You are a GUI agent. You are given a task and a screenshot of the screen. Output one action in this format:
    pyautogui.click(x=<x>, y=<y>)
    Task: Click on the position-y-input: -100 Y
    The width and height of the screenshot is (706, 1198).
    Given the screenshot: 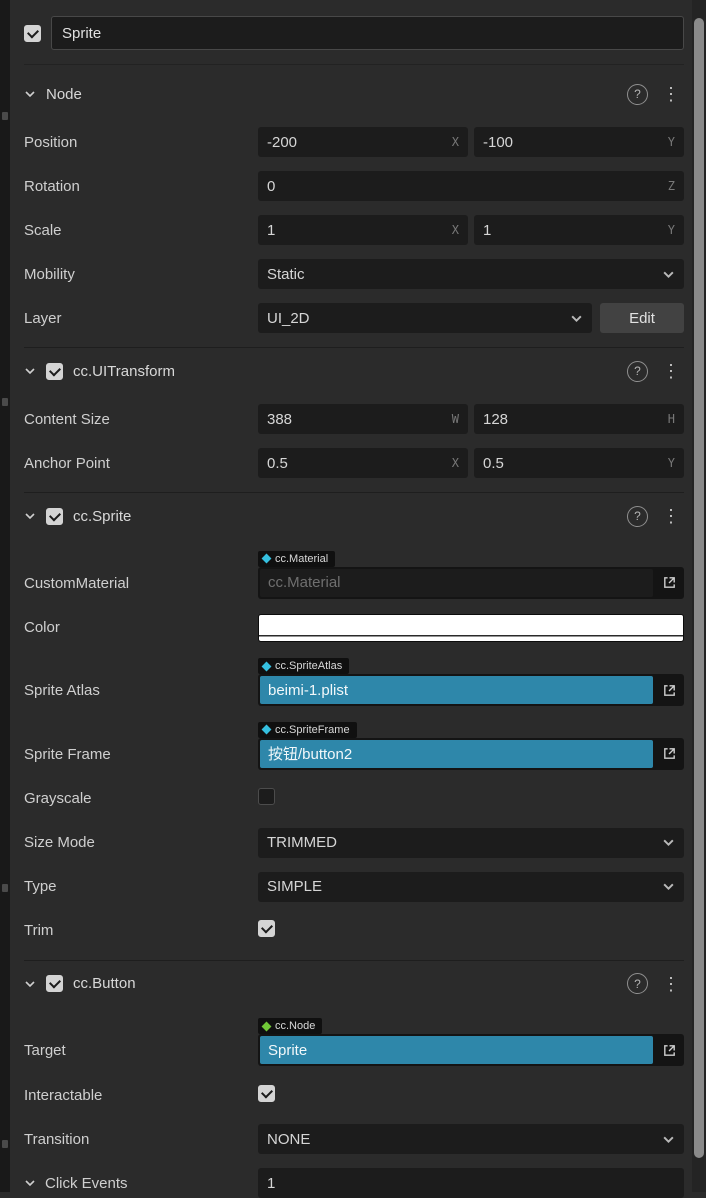 What is the action you would take?
    pyautogui.click(x=579, y=142)
    